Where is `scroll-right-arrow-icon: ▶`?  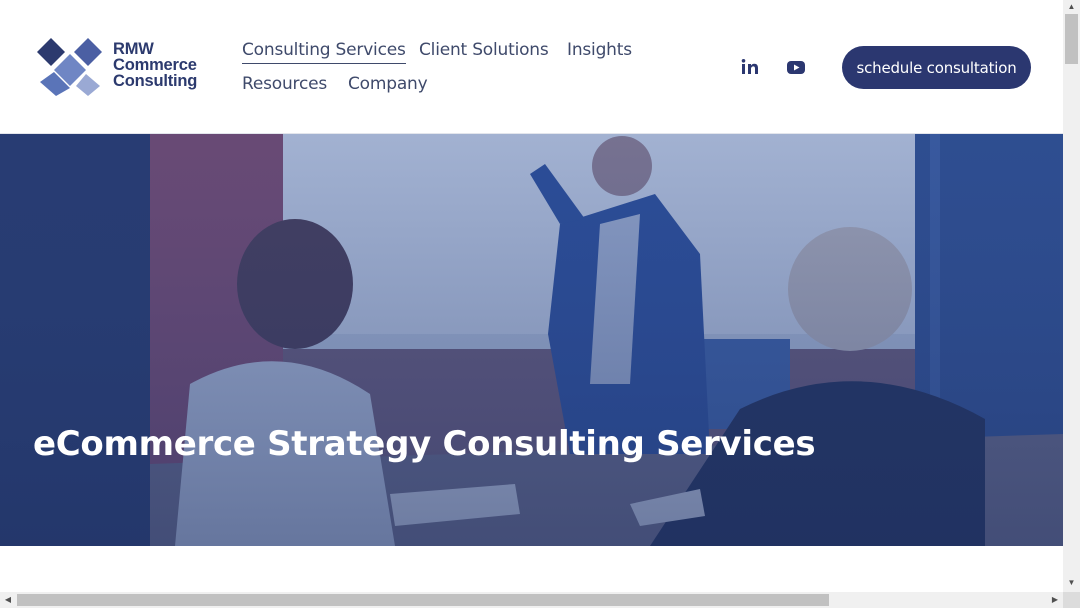
scroll-right-arrow-icon: ▶ is located at coordinates (1055, 600).